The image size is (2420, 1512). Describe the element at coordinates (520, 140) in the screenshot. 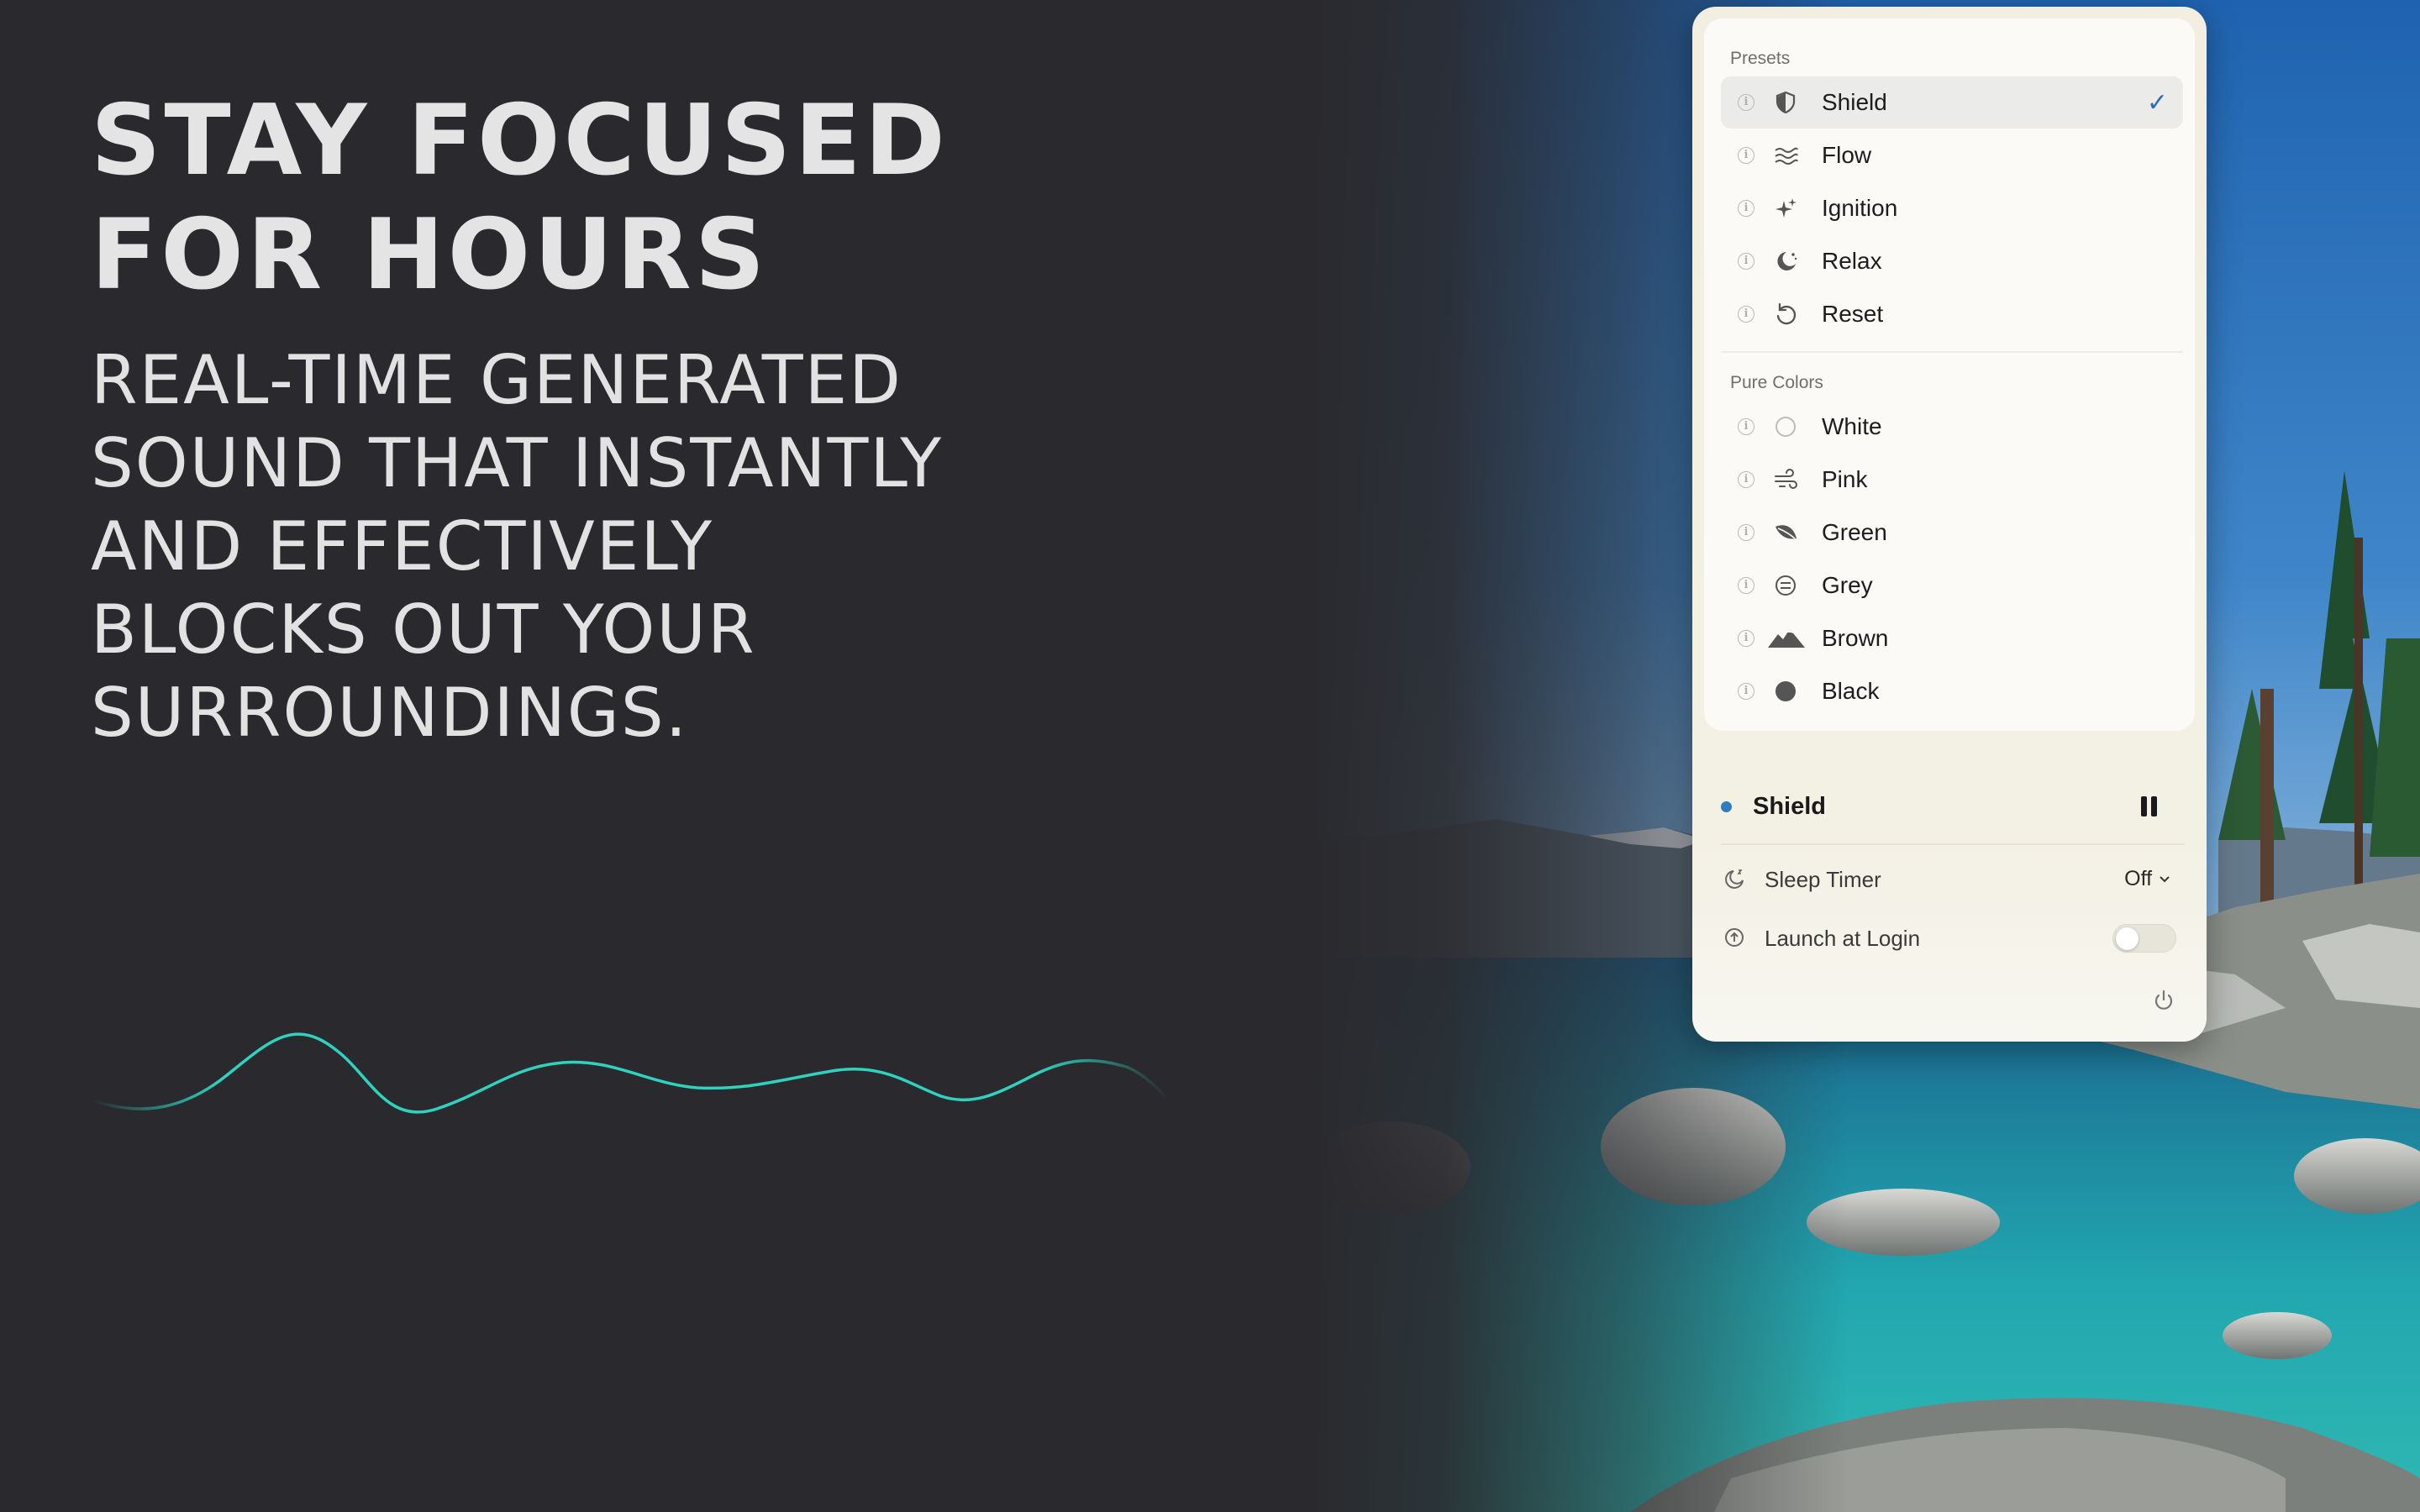

I see `headline-line: STAY FOCUSED` at that location.